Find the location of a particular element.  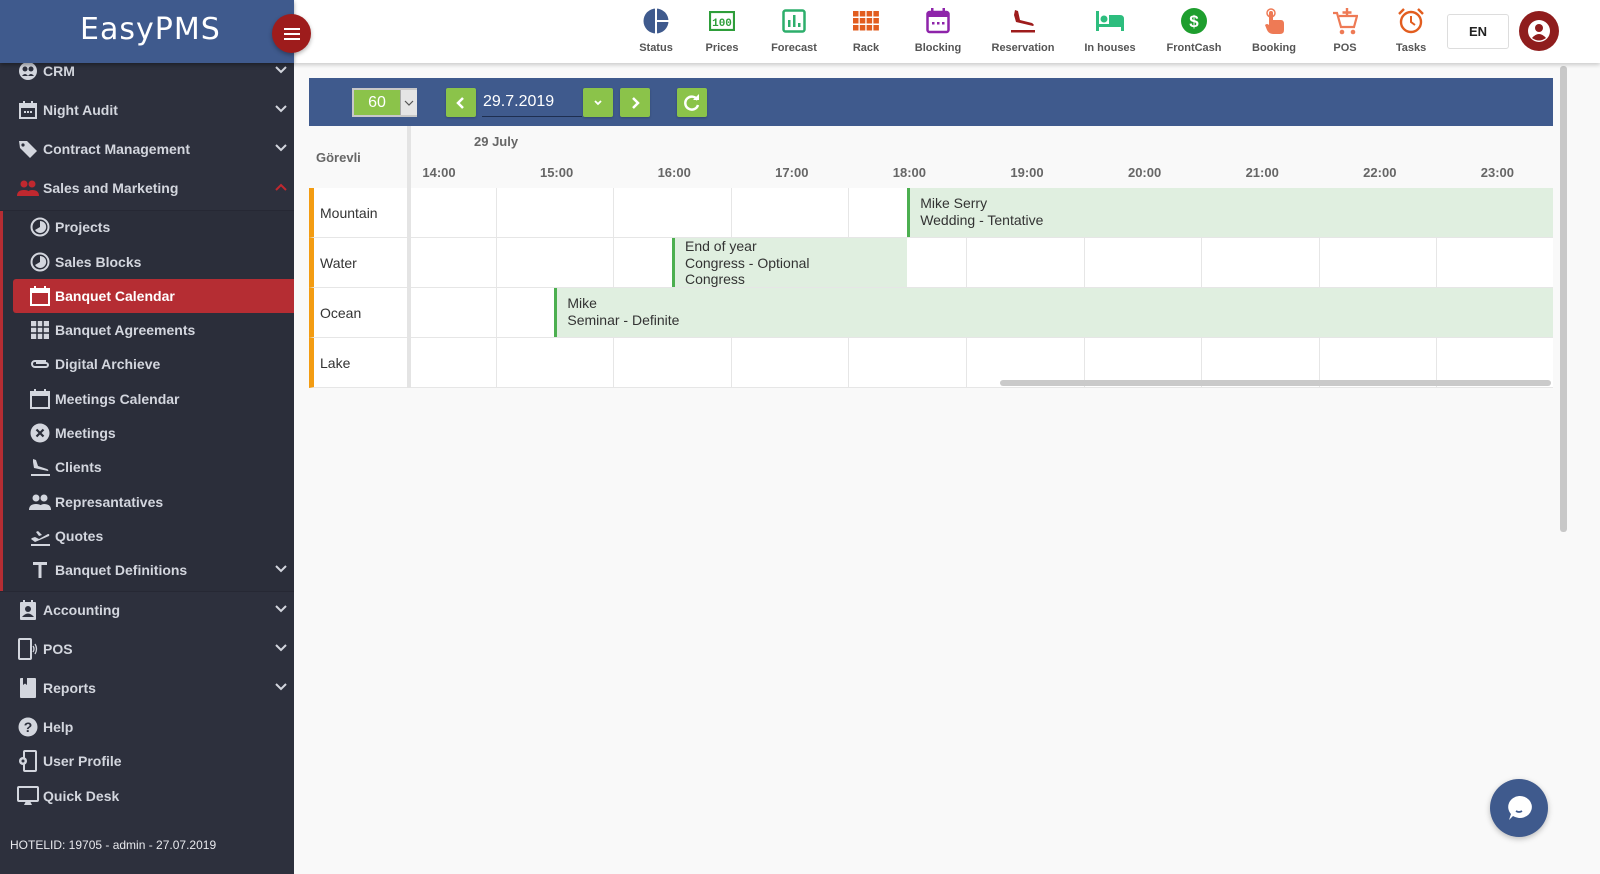

svg-text: 100 is located at coordinates (722, 24).